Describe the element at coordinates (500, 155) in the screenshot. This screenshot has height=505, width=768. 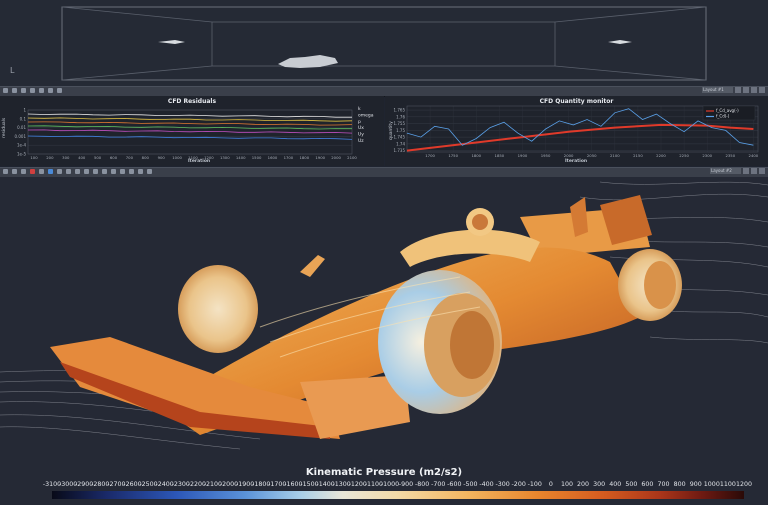
I see `monitor-x-tick: 1850` at that location.